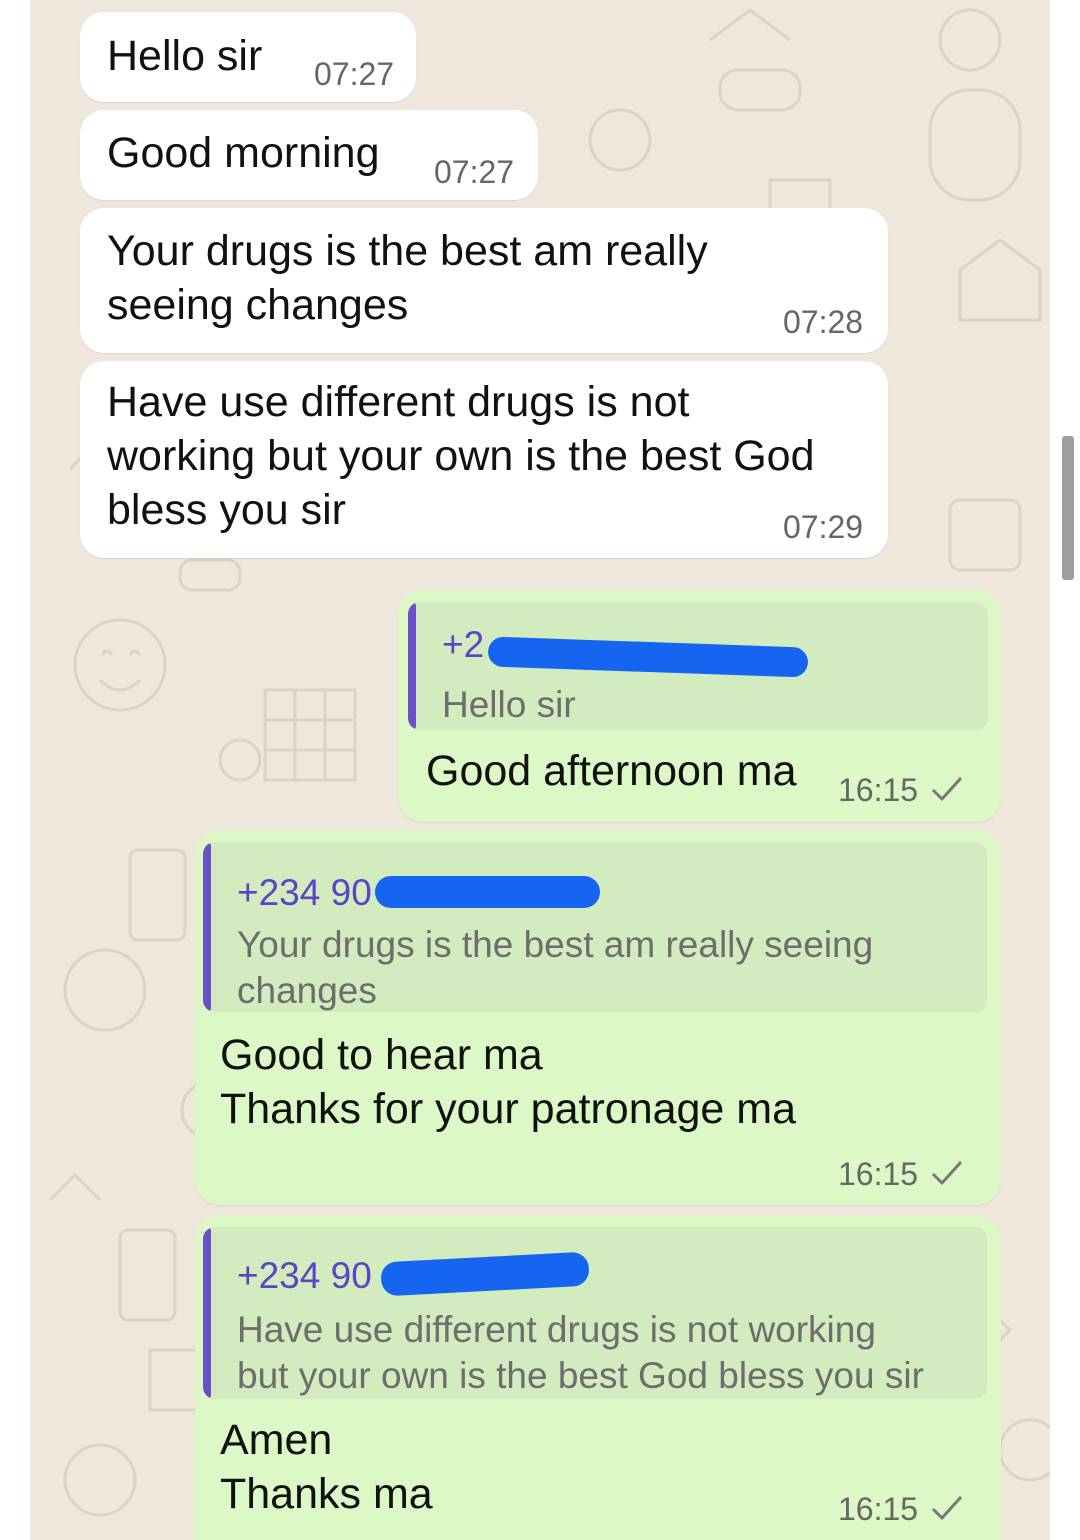 The height and width of the screenshot is (1540, 1080). Describe the element at coordinates (243, 153) in the screenshot. I see `message-text: Good morning` at that location.